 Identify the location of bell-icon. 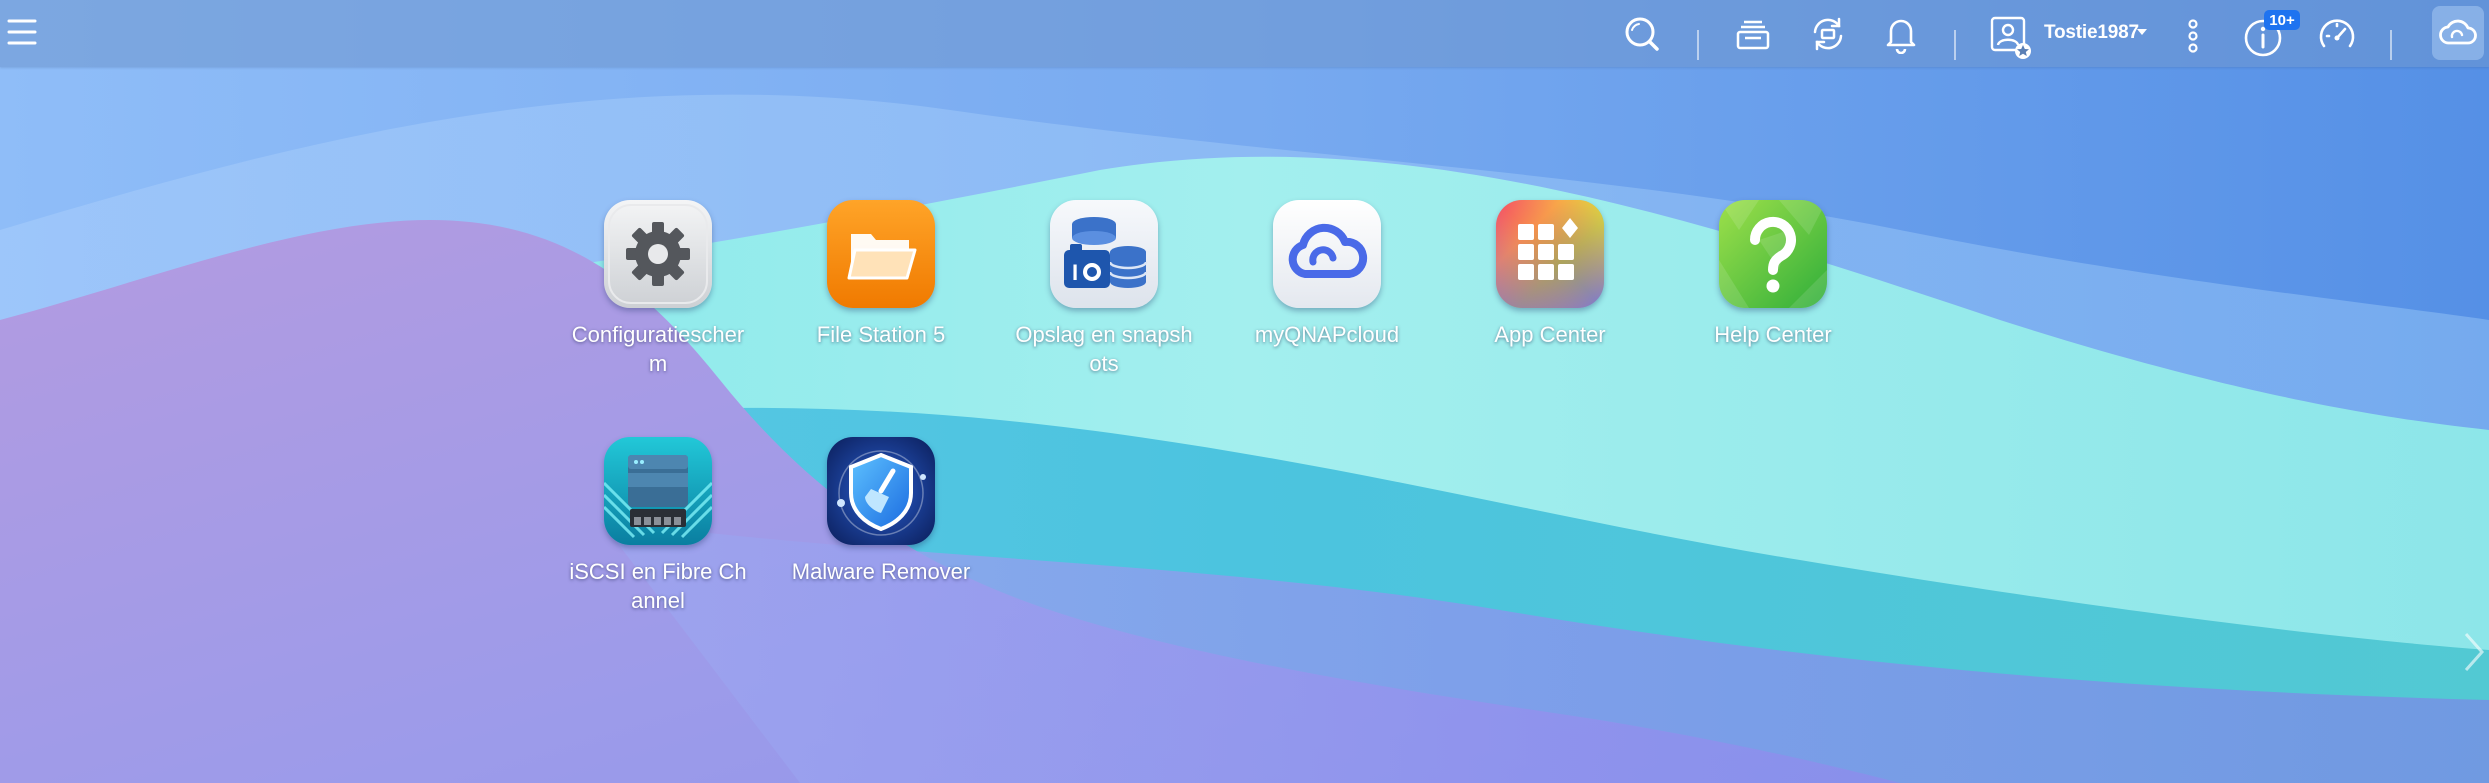
(1901, 34).